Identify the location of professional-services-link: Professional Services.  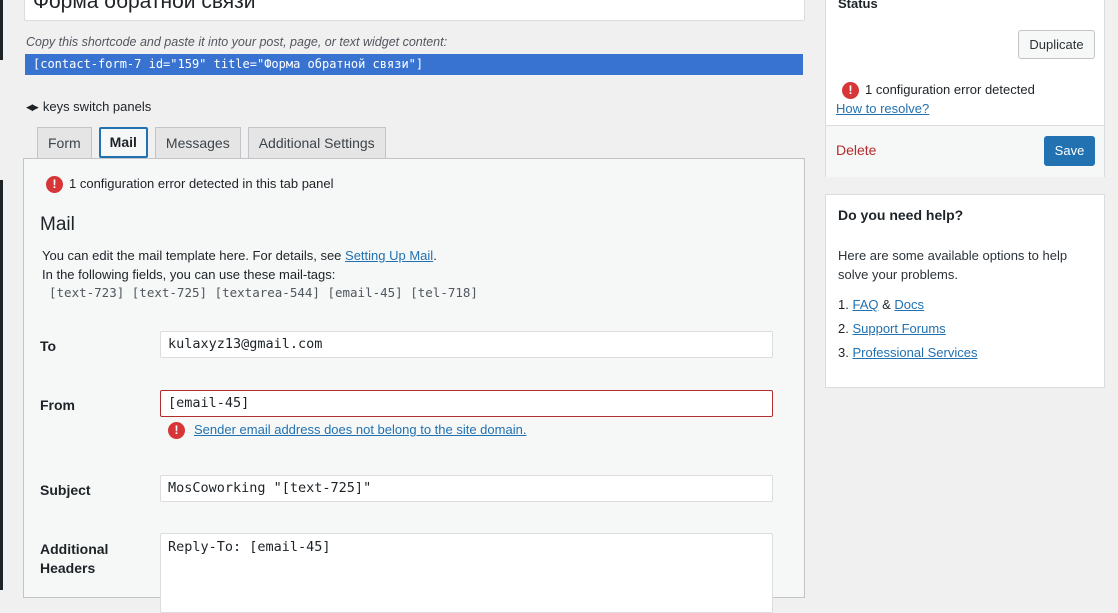
(914, 352).